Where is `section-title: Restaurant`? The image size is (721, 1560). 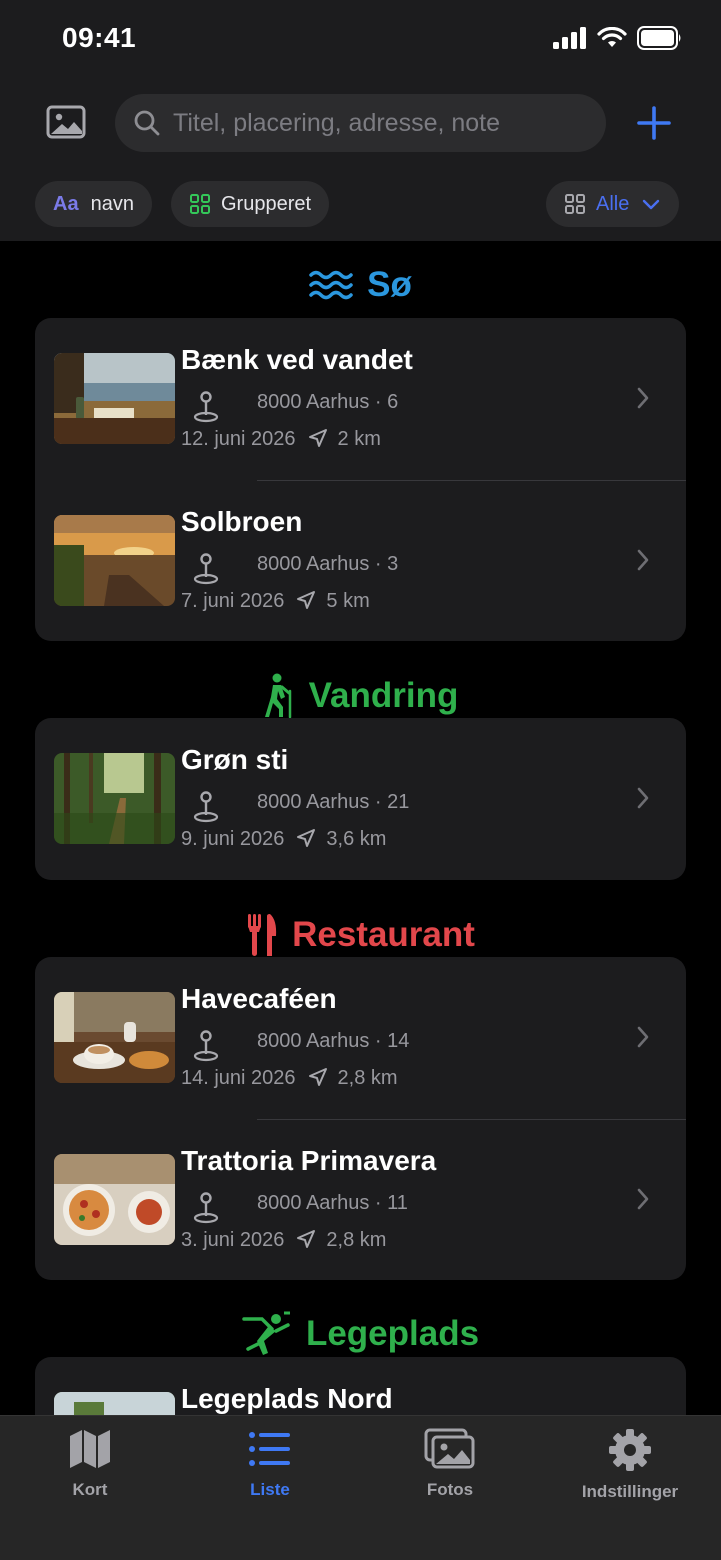
section-title: Restaurant is located at coordinates (383, 934).